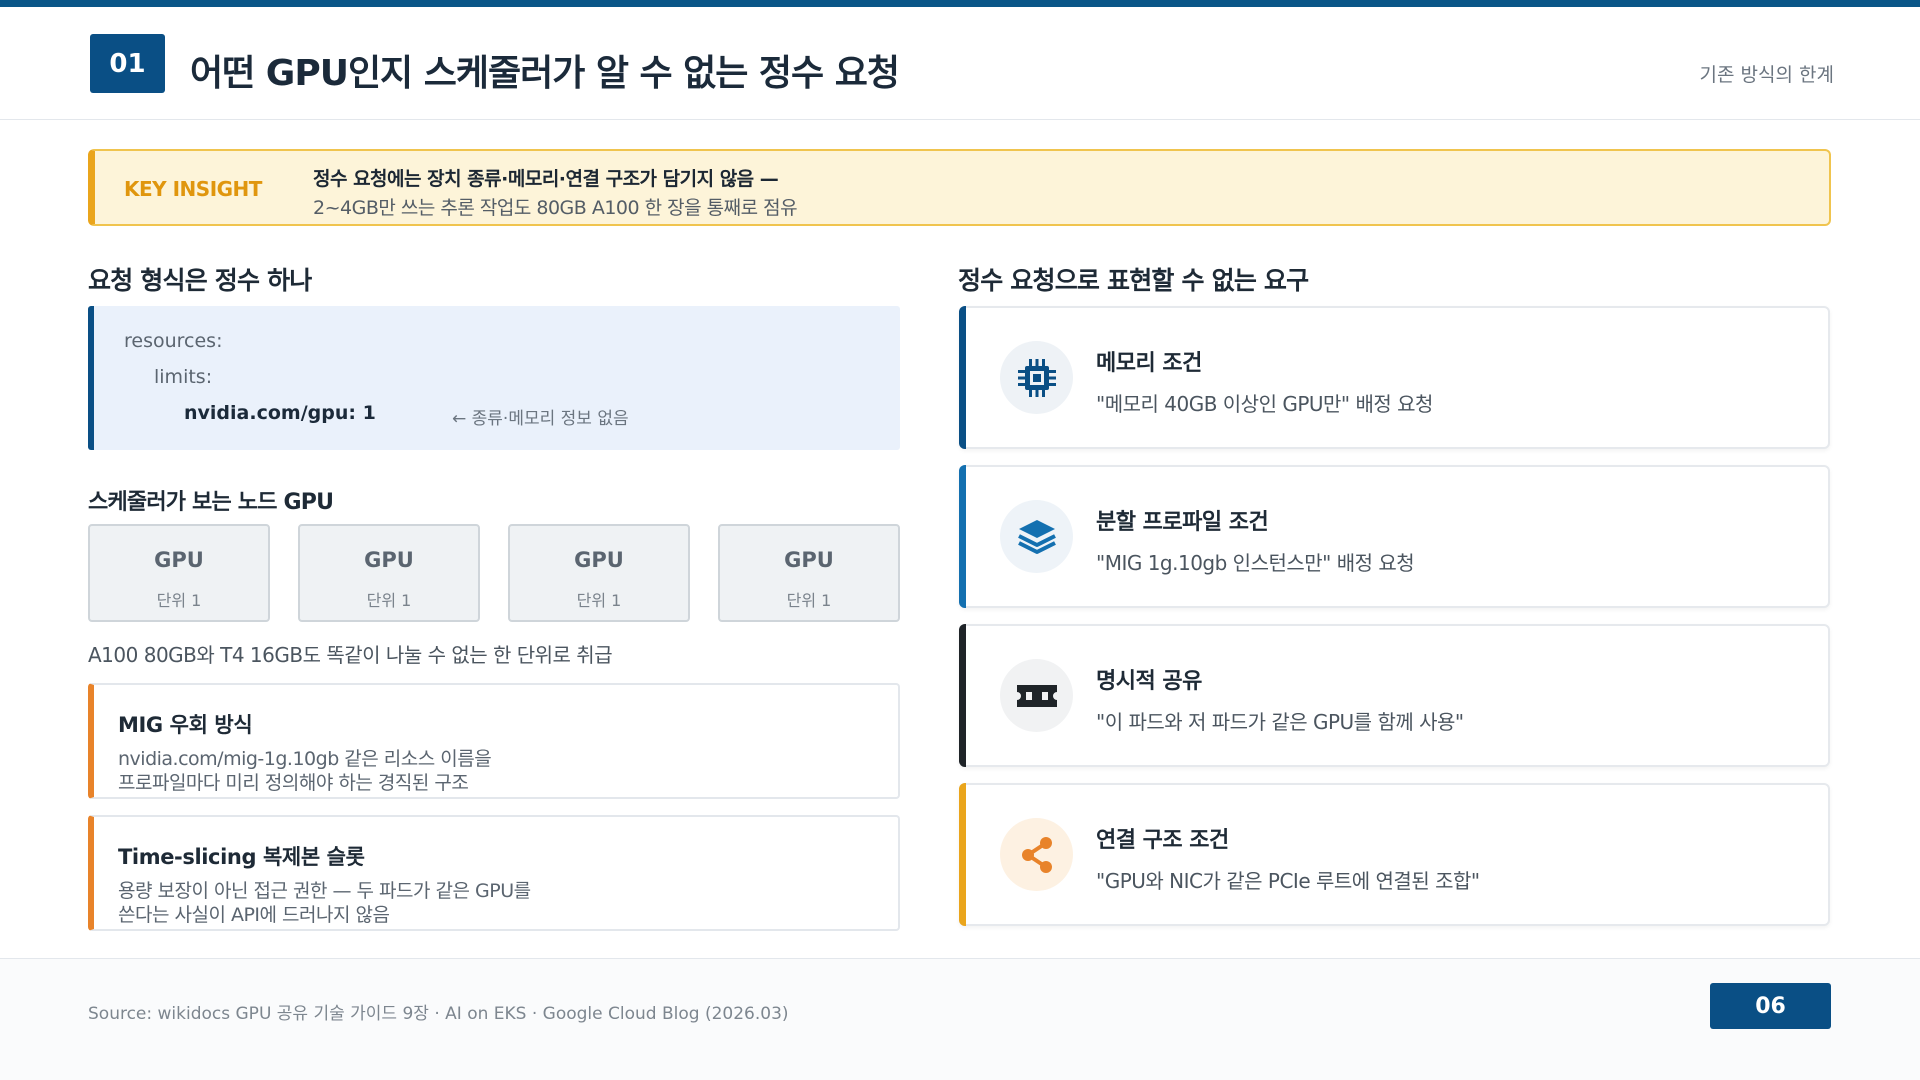  What do you see at coordinates (1036, 536) in the screenshot?
I see `layers-icon` at bounding box center [1036, 536].